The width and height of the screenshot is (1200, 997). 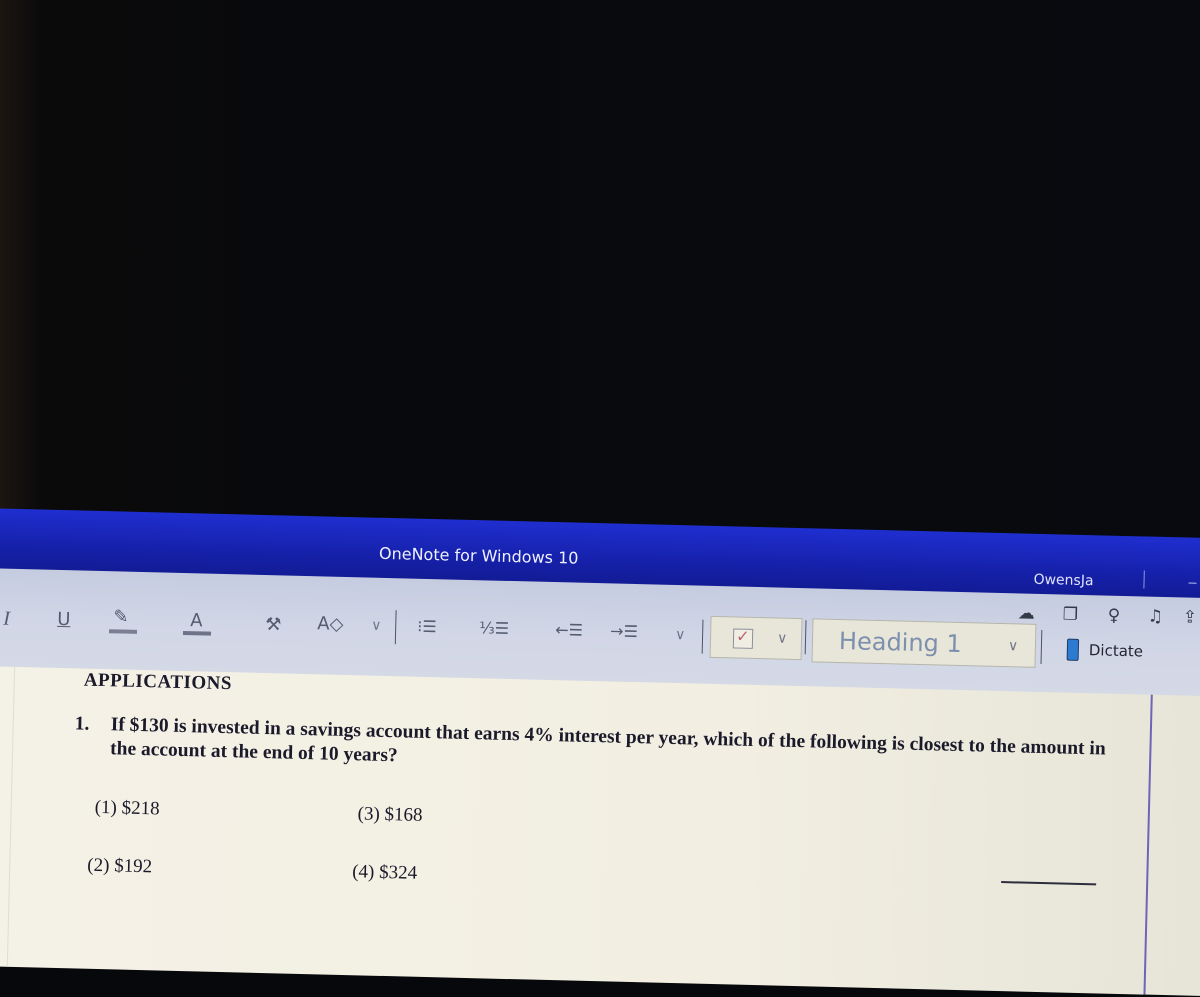 What do you see at coordinates (120, 866) in the screenshot?
I see `choice-2: (2) $192` at bounding box center [120, 866].